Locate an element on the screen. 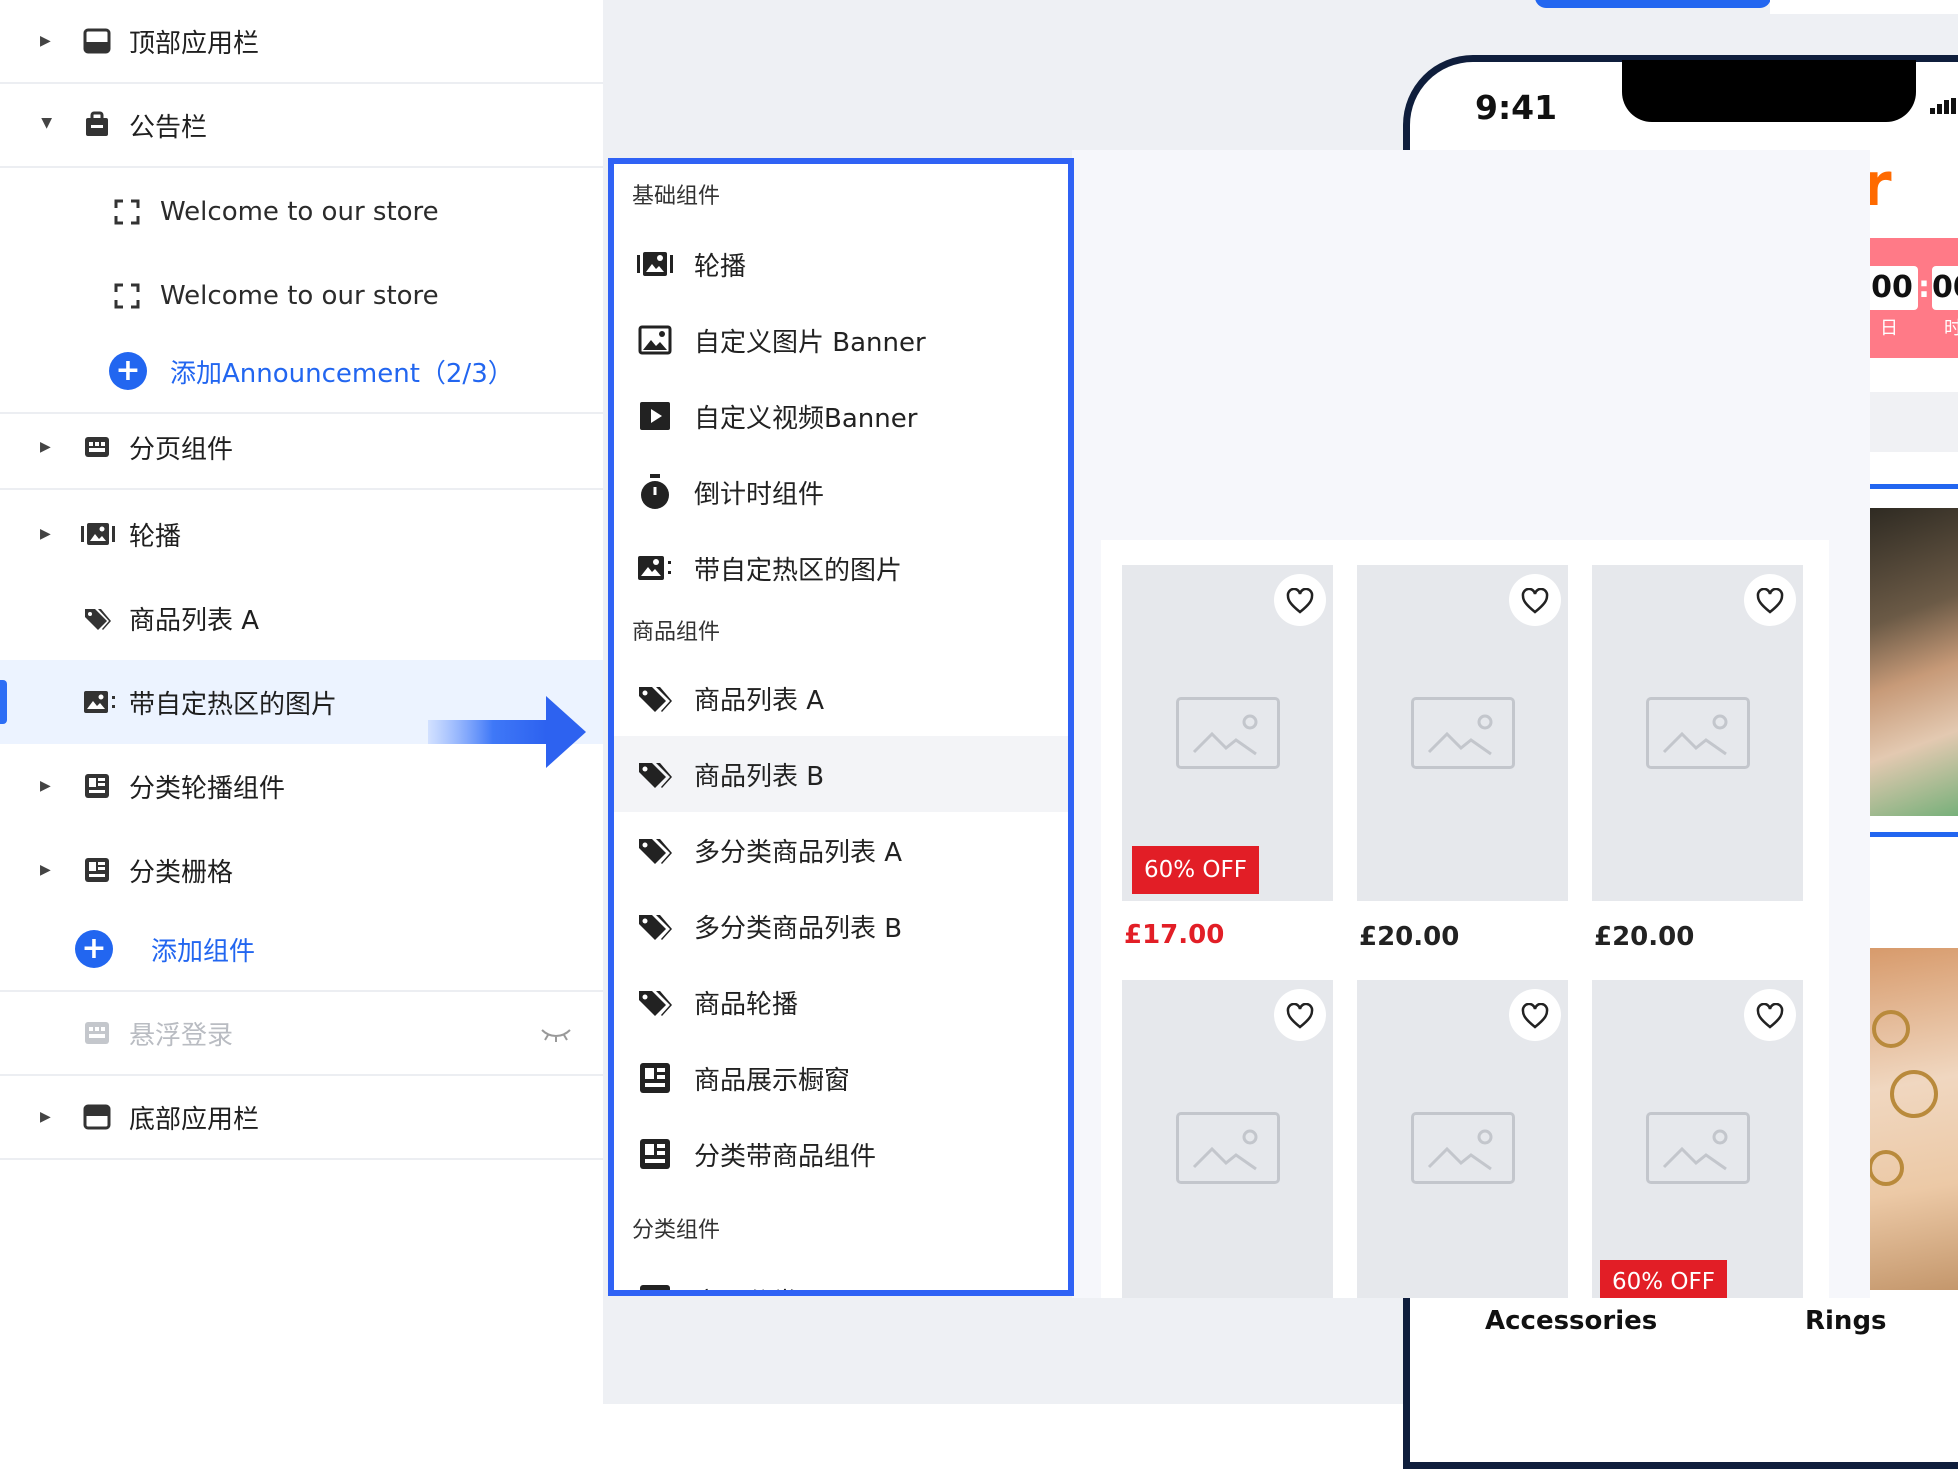  category-tab-accessories: Accessories is located at coordinates (1571, 1321).